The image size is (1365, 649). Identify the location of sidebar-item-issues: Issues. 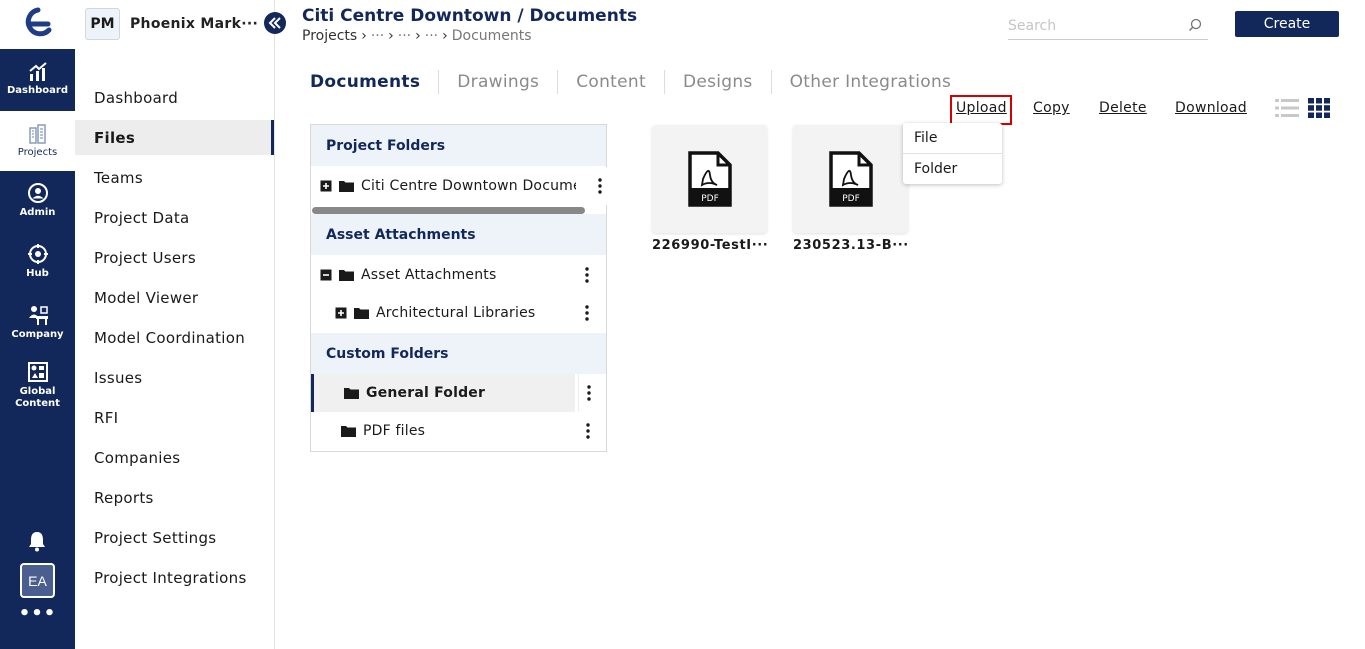
(174, 377).